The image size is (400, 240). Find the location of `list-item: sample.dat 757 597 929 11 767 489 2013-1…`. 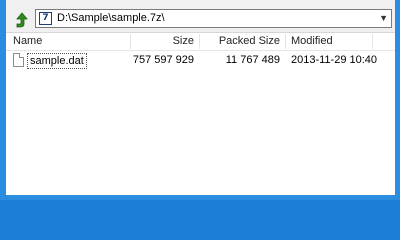

list-item: sample.dat 757 597 929 11 767 489 2013-1… is located at coordinates (200, 60).